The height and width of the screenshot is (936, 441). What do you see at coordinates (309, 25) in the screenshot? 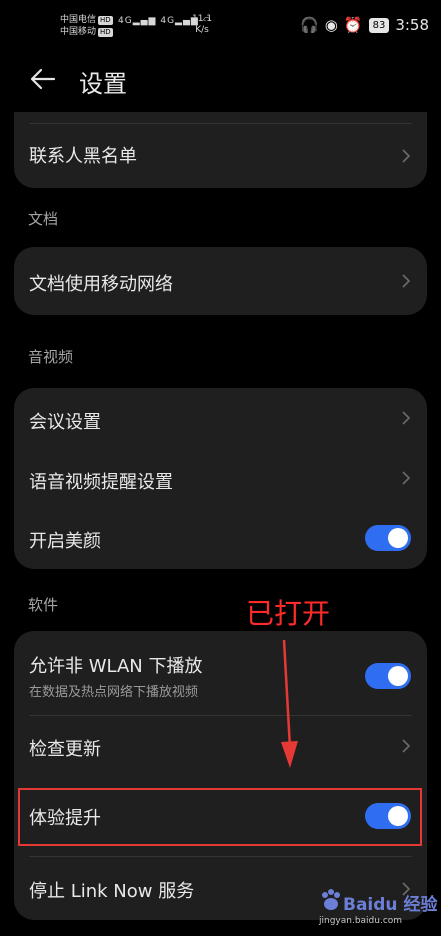
I see `headphone-icon: 🎧` at bounding box center [309, 25].